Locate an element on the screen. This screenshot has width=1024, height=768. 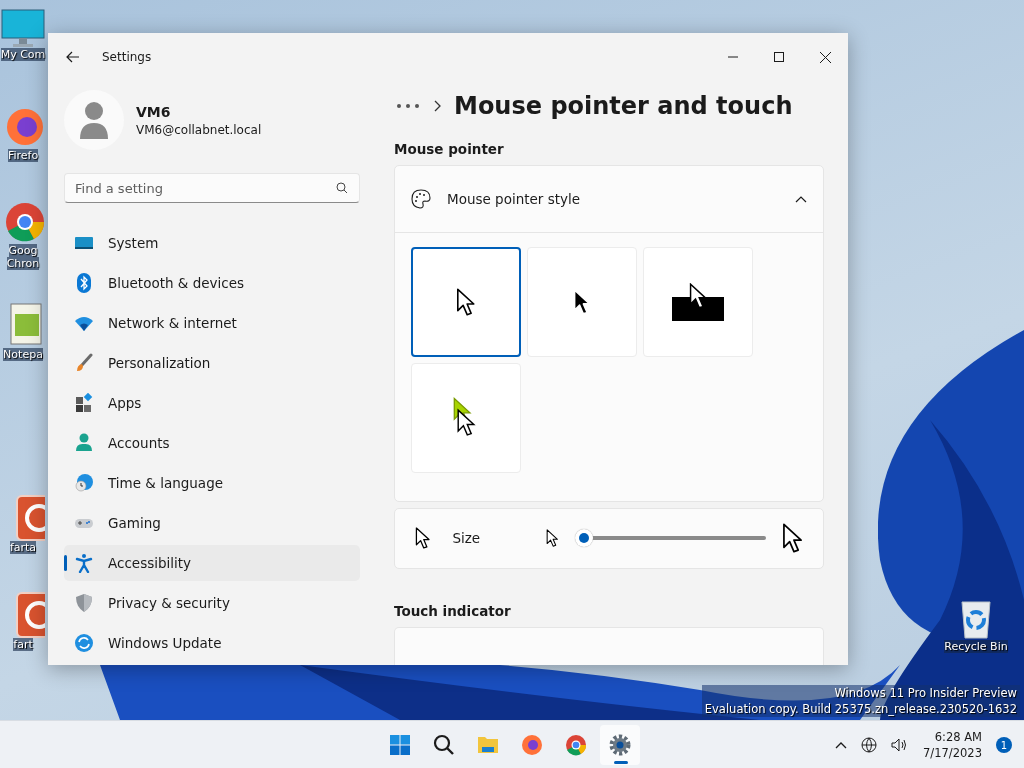
apps-icon is located at coordinates (84, 403).